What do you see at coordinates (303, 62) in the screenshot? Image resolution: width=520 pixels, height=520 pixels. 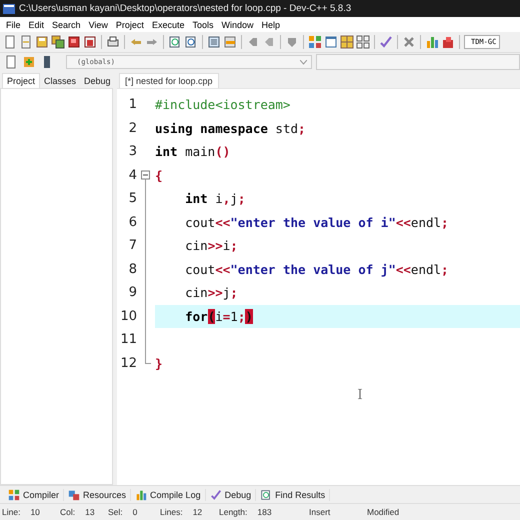 I see `chevron-icon` at bounding box center [303, 62].